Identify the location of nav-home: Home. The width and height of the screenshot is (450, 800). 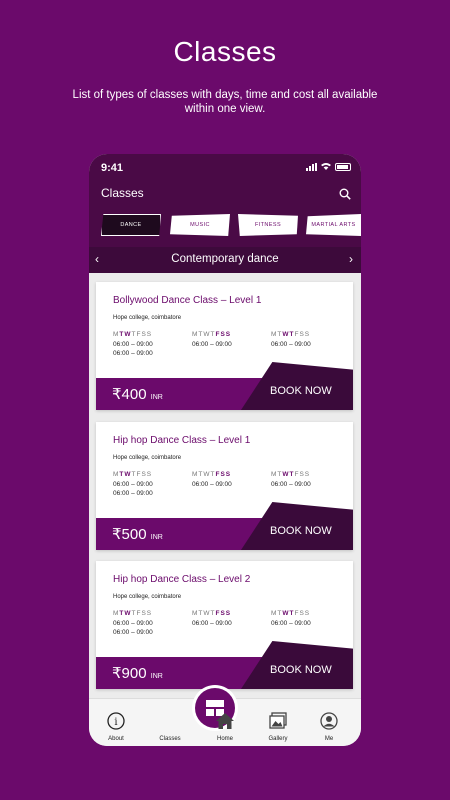
(225, 722).